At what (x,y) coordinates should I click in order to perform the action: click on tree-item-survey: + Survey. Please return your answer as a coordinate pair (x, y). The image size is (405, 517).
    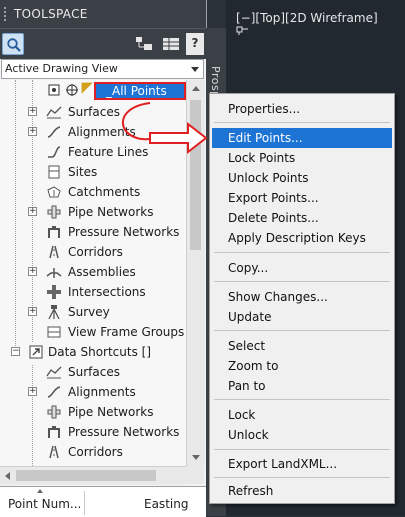
    Looking at the image, I should click on (93, 312).